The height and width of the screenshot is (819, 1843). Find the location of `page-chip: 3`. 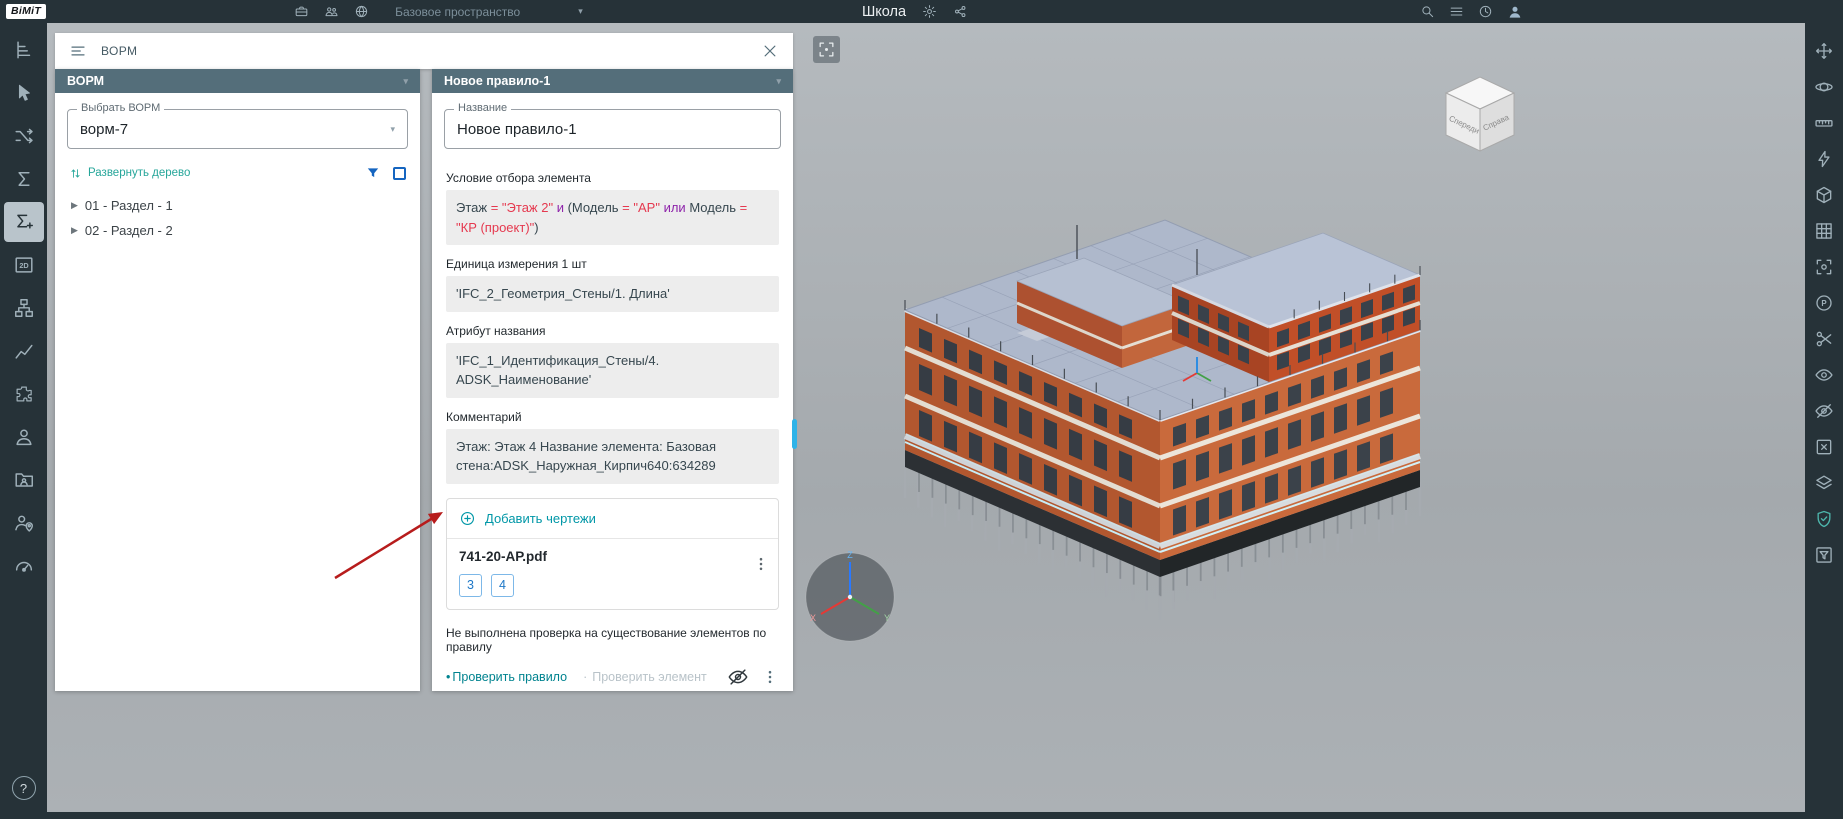

page-chip: 3 is located at coordinates (470, 585).